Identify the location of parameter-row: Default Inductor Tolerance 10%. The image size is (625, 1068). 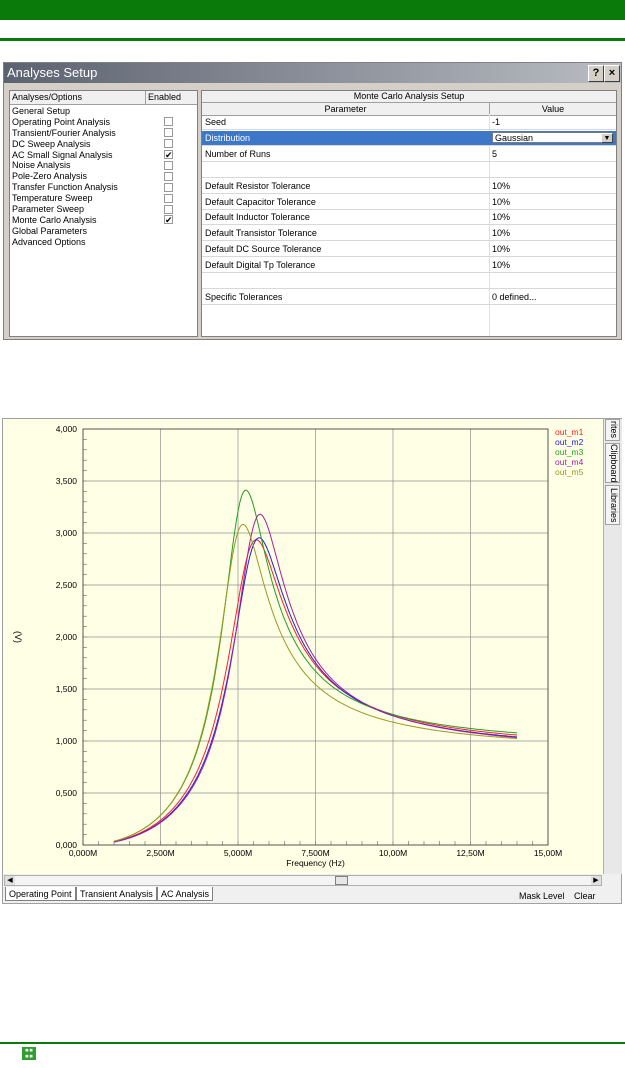
(409, 218).